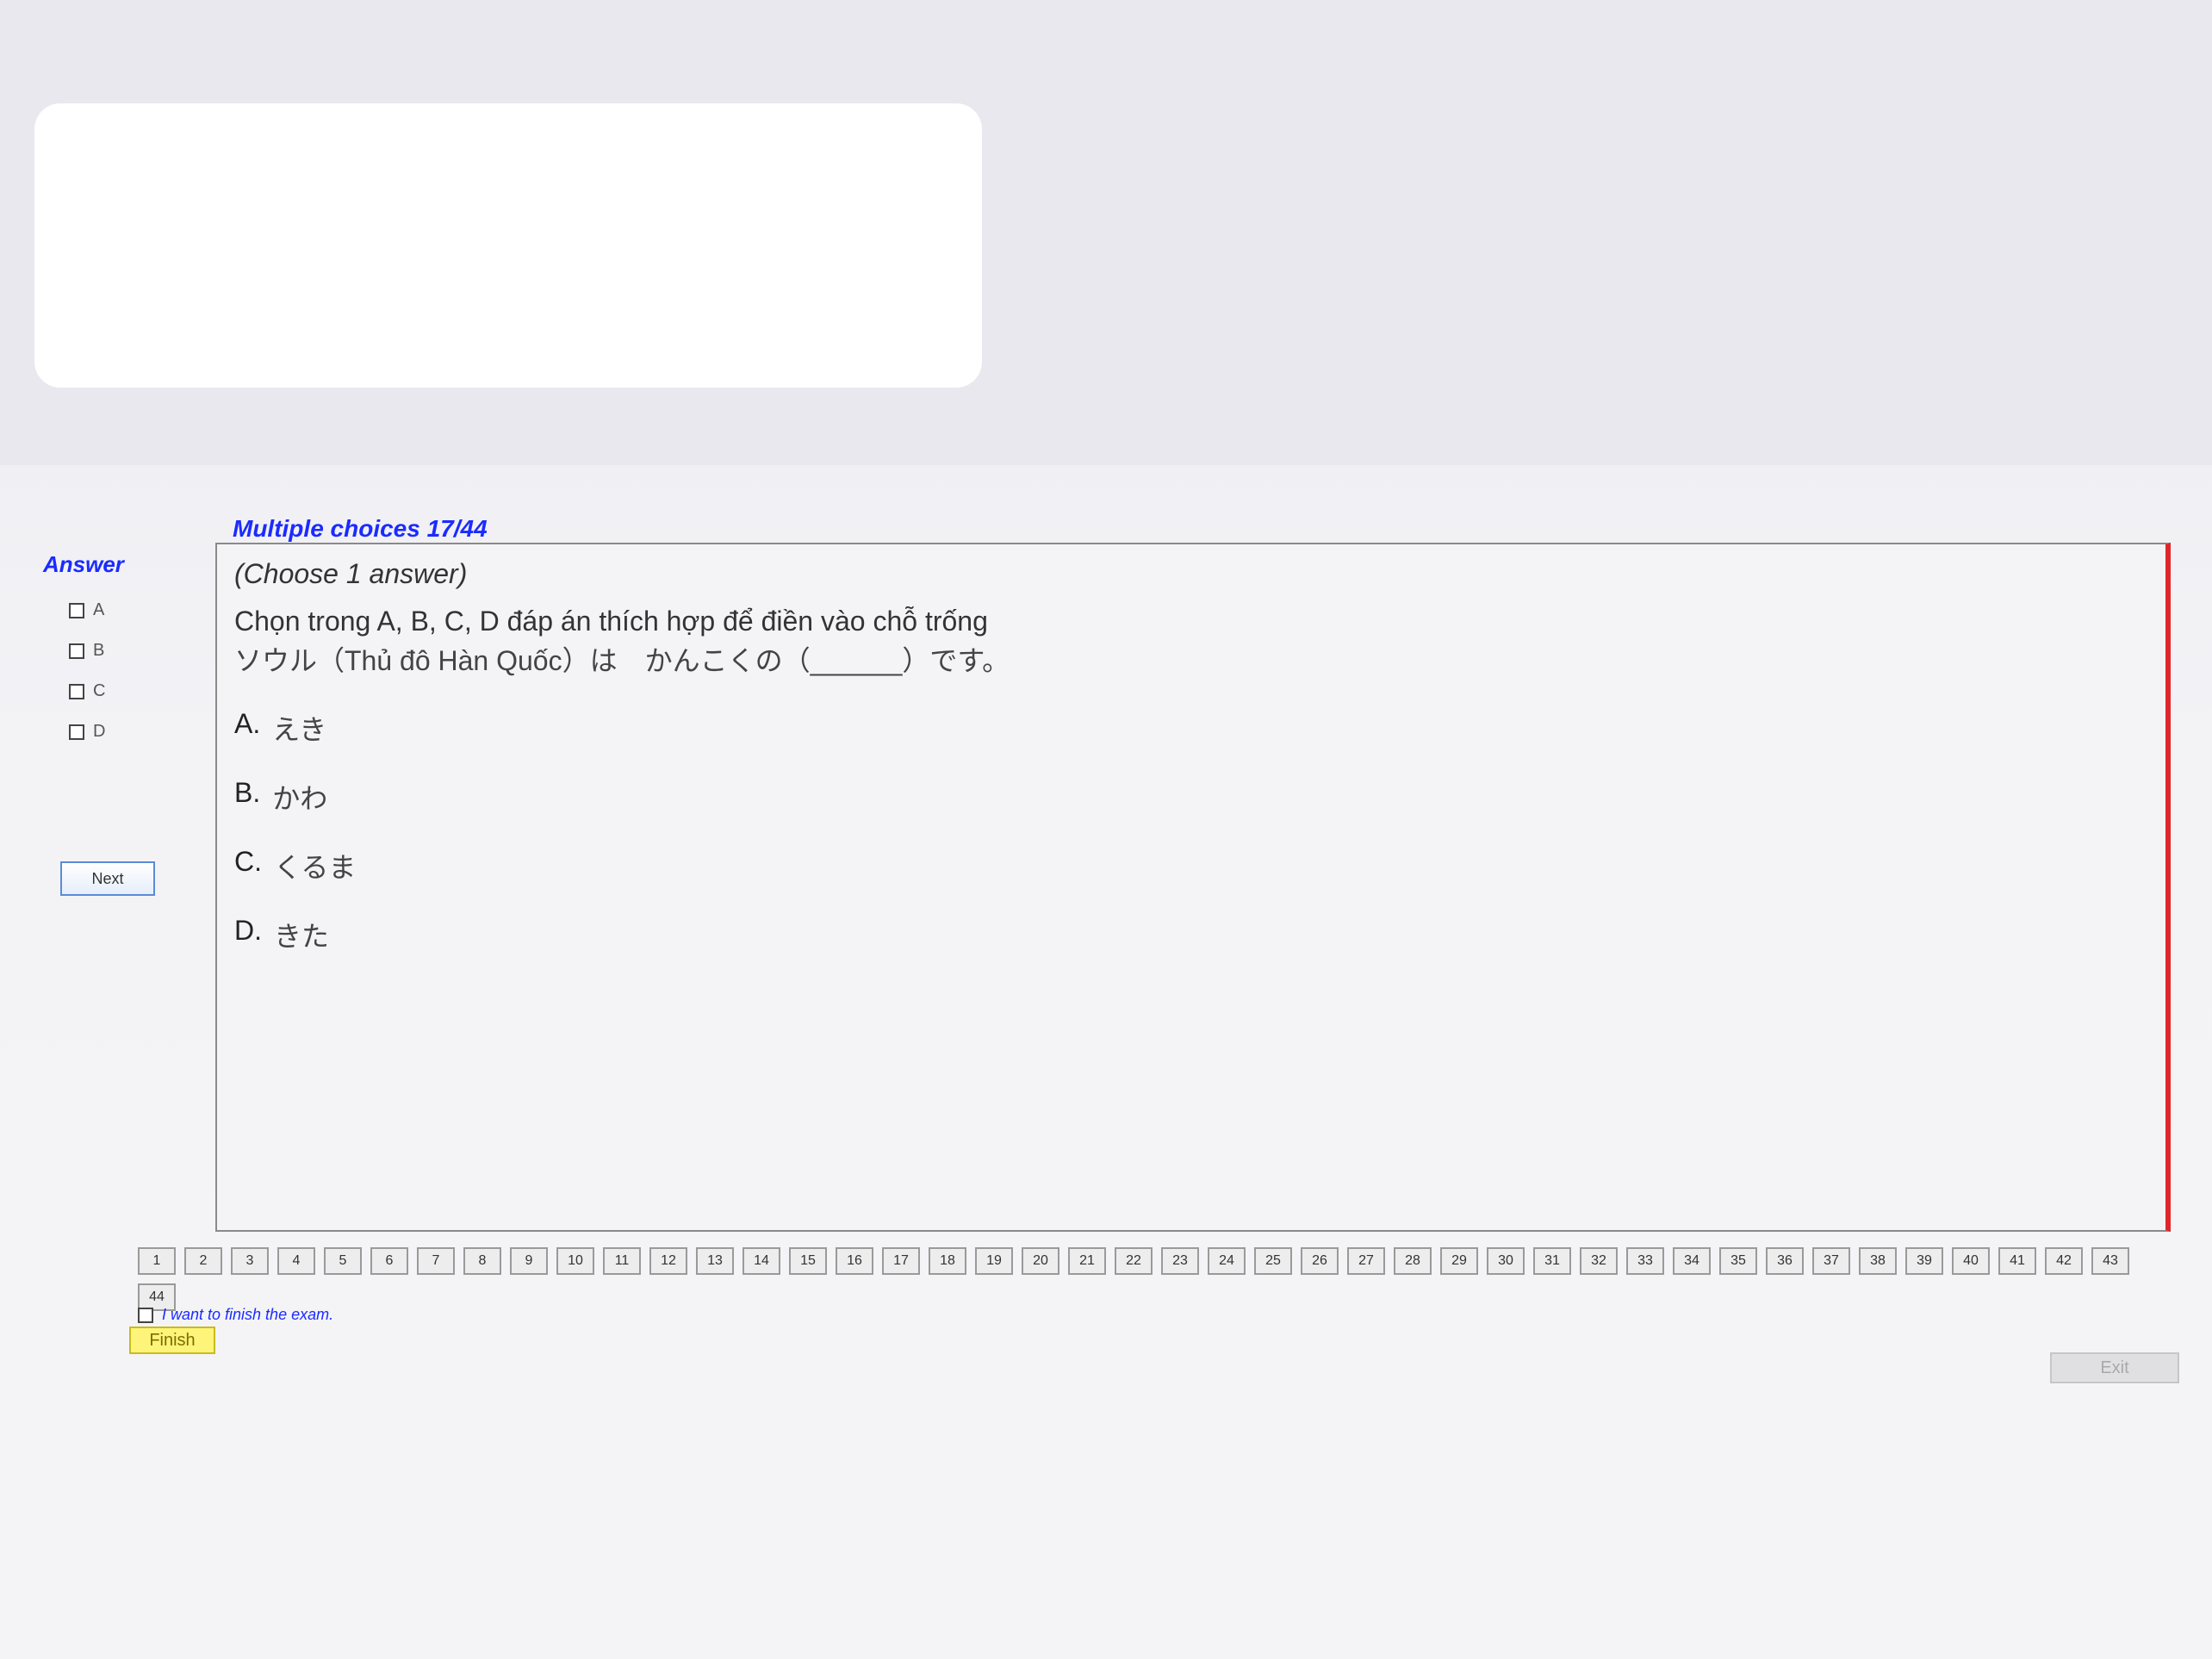 The image size is (2212, 1659). What do you see at coordinates (203, 1261) in the screenshot?
I see `question-nav-button: 2` at bounding box center [203, 1261].